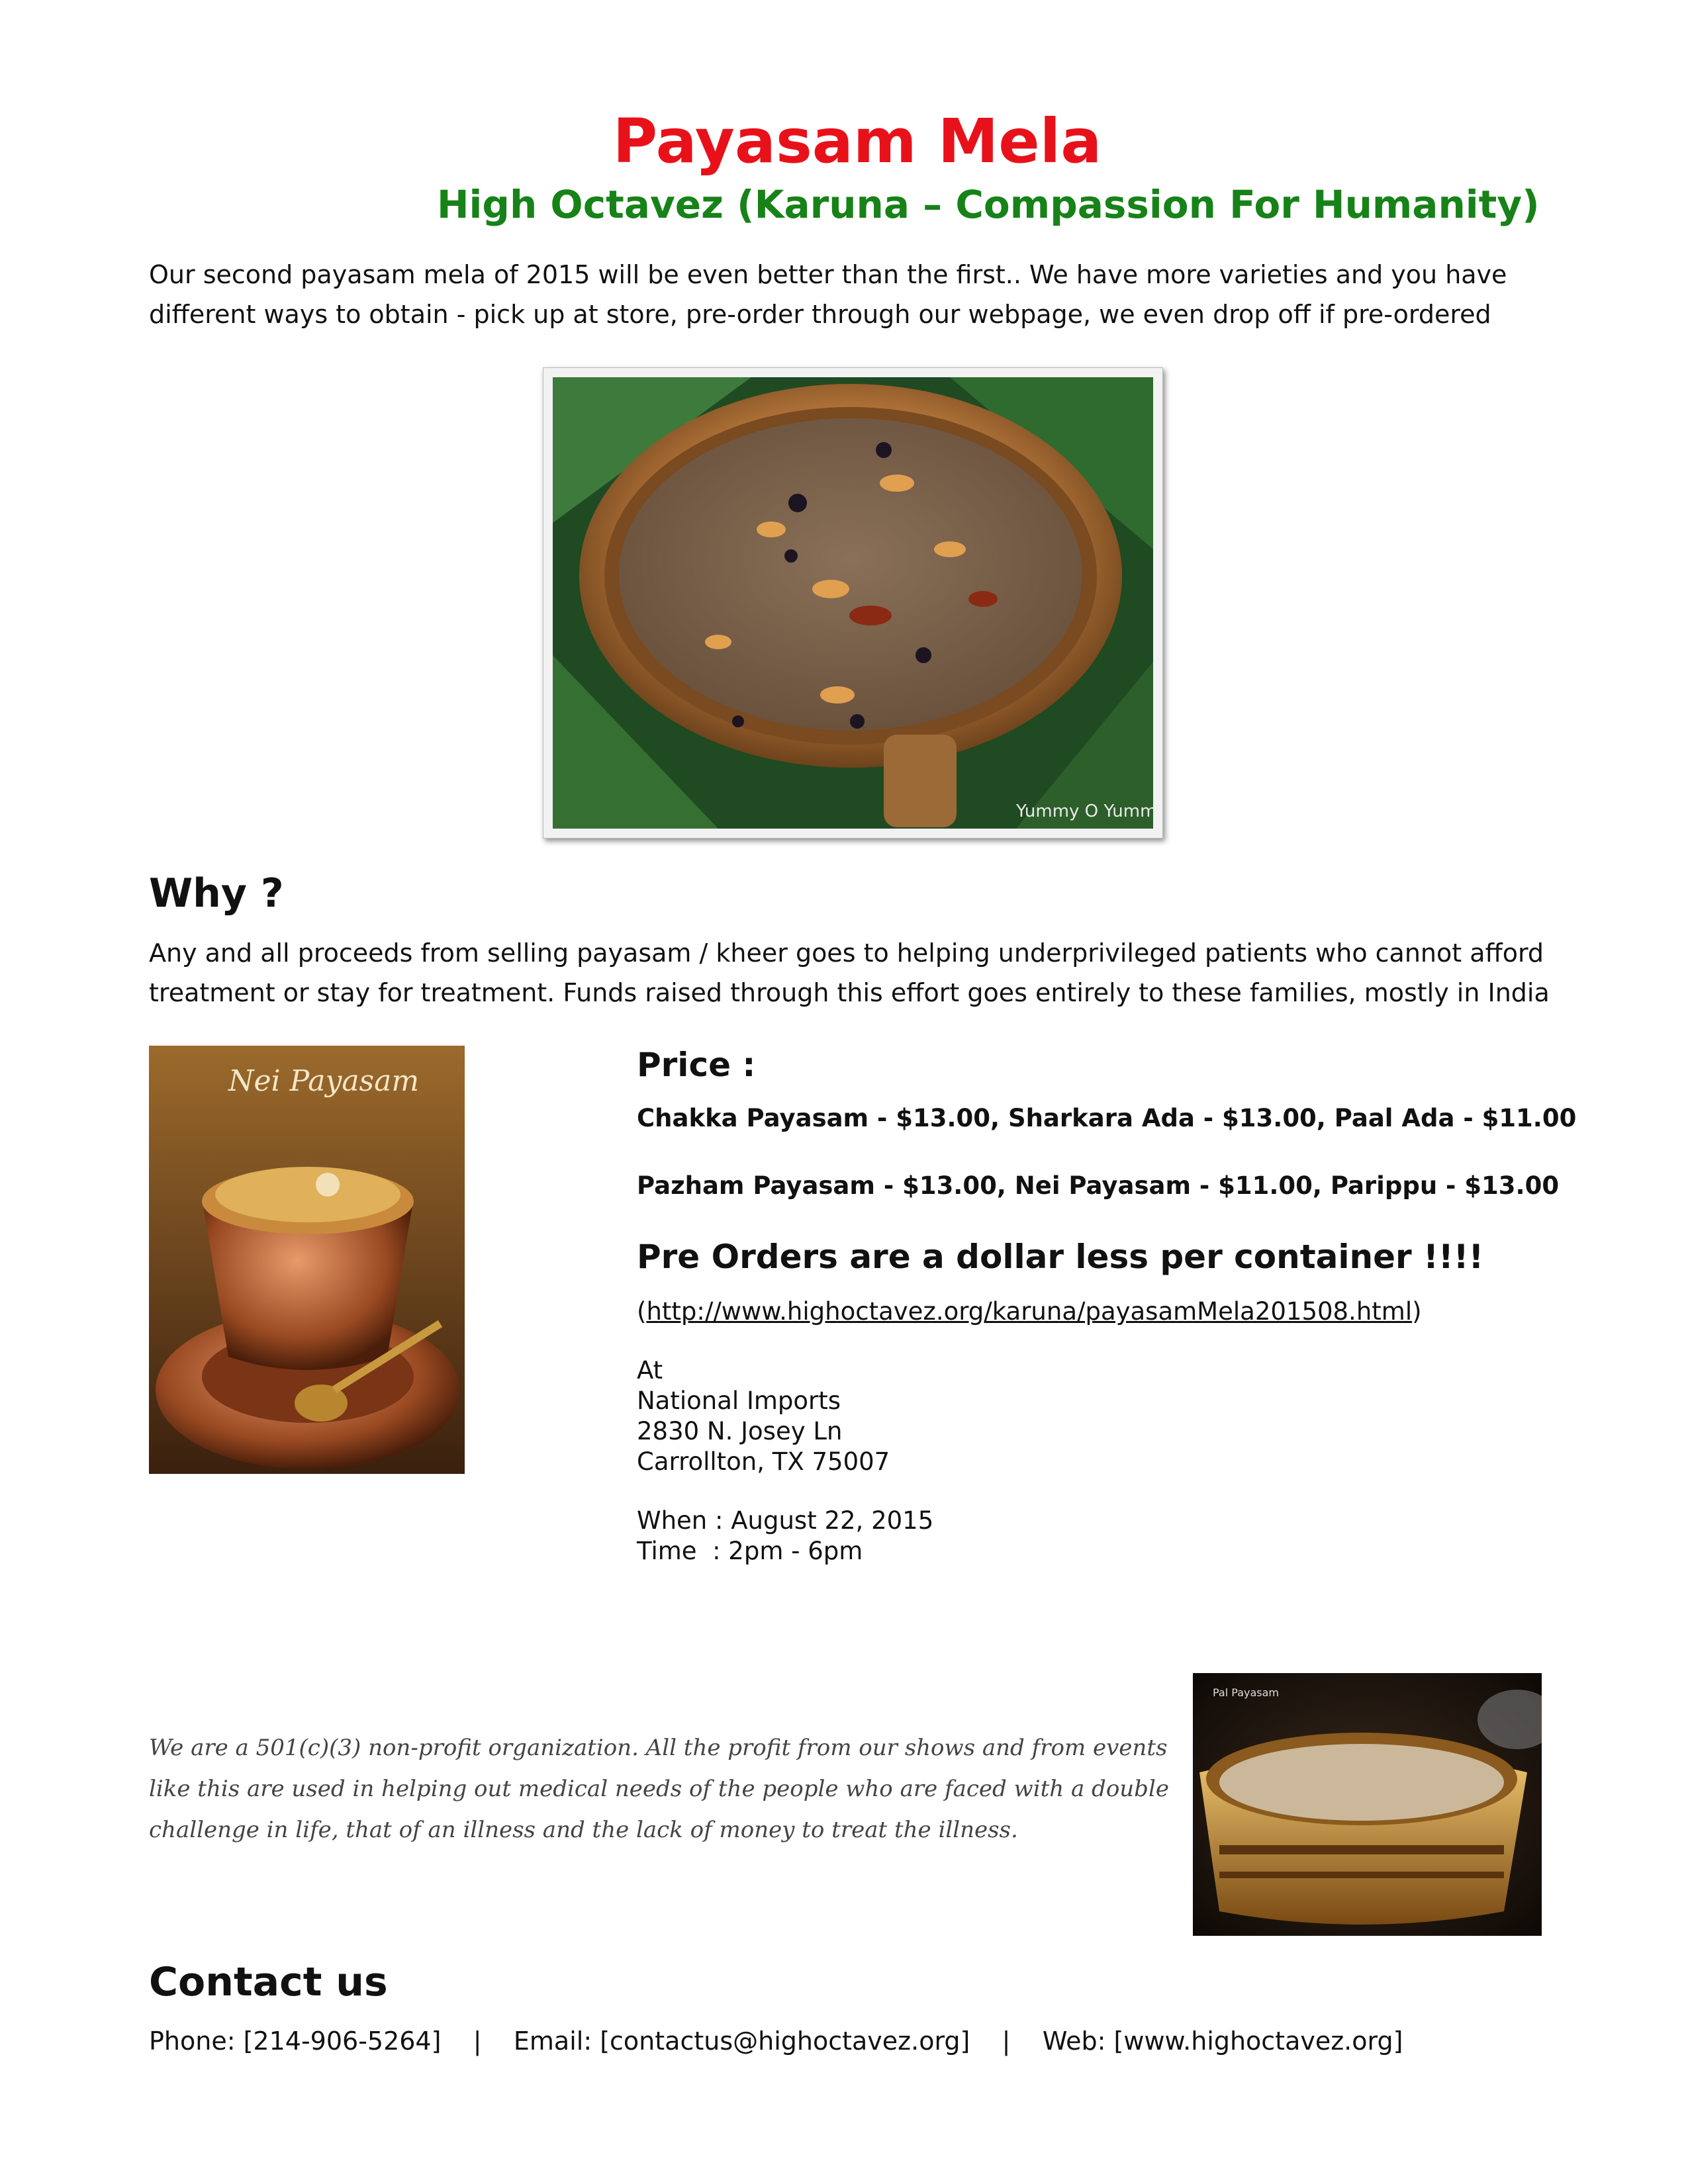 Image resolution: width=1688 pixels, height=2184 pixels. Describe the element at coordinates (1084, 811) in the screenshot. I see `svg-text: Yummy O Yummy` at that location.